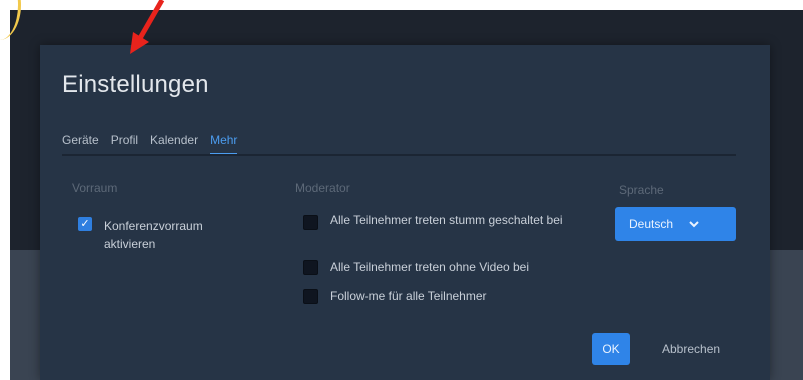 This screenshot has width=803, height=380. I want to click on dialog-title: Einstellungen, so click(135, 84).